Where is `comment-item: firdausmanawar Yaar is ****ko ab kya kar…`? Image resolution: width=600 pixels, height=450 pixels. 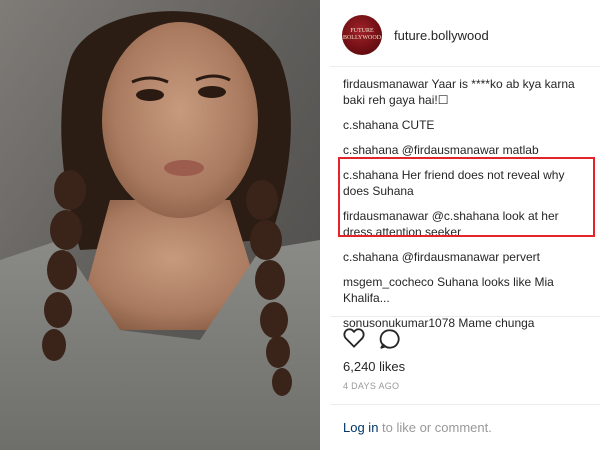
comment-item: firdausmanawar Yaar is ****ko ab kya kar… is located at coordinates (467, 92).